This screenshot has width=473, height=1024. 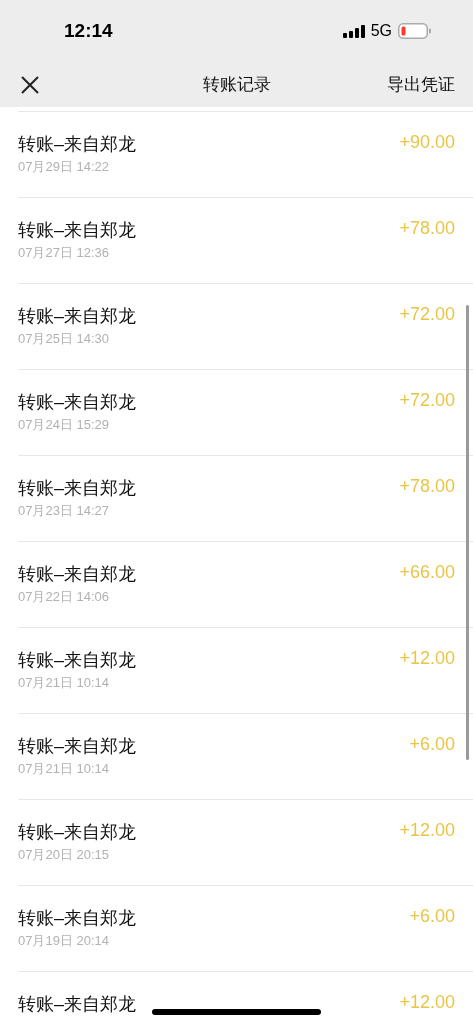 I want to click on record-amount: +90.00, so click(x=427, y=142).